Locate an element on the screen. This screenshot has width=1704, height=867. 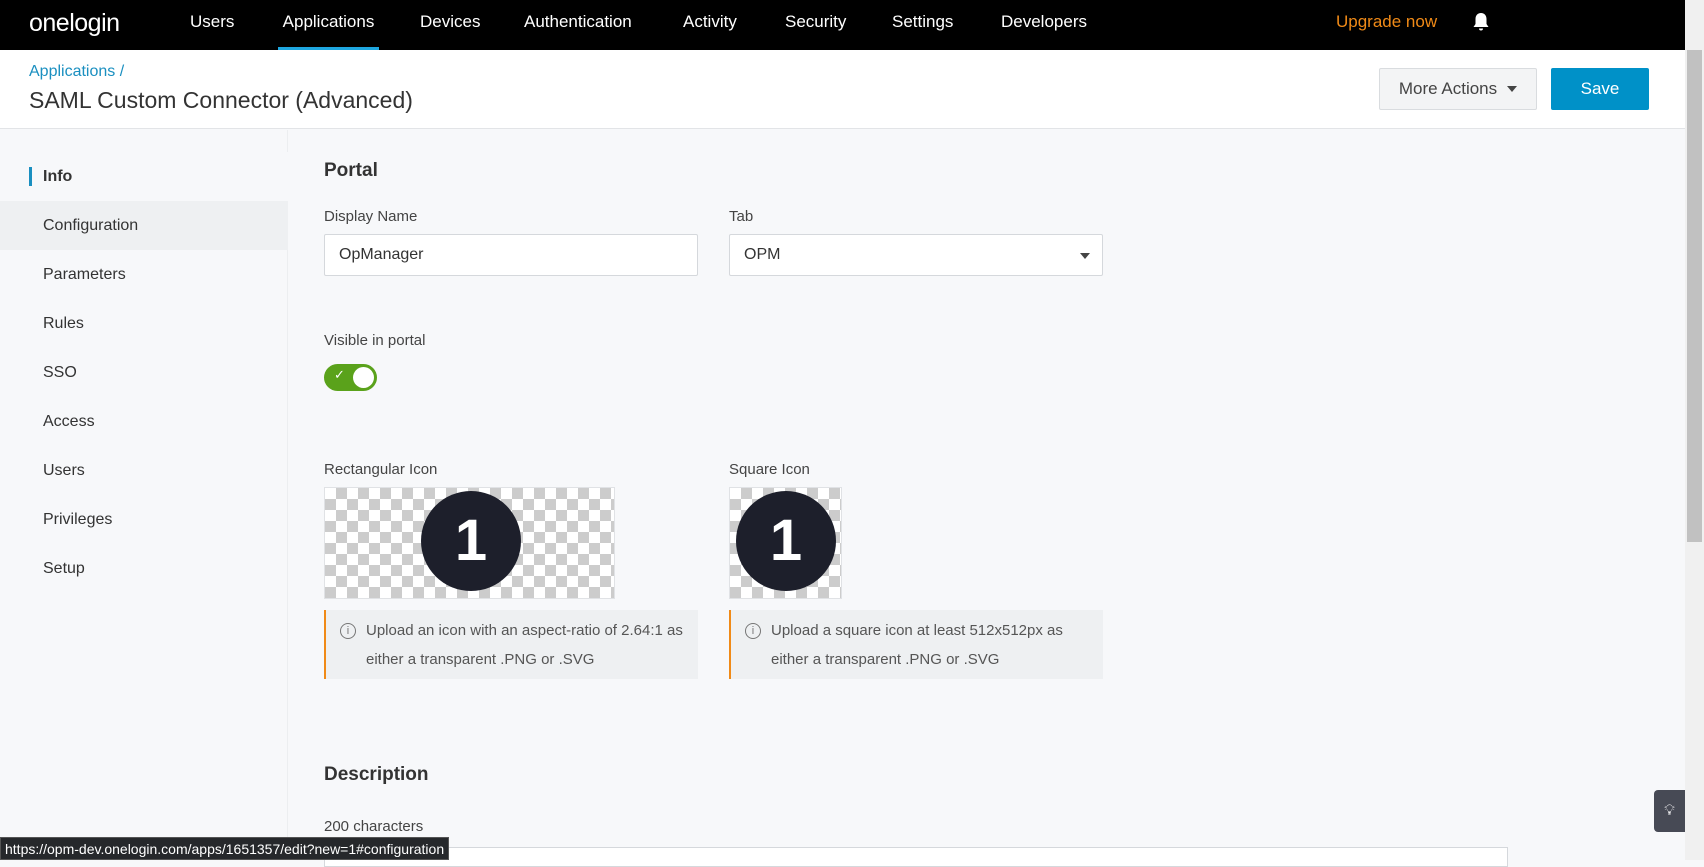
sidebar-item-privileges: Privileges is located at coordinates (144, 519).